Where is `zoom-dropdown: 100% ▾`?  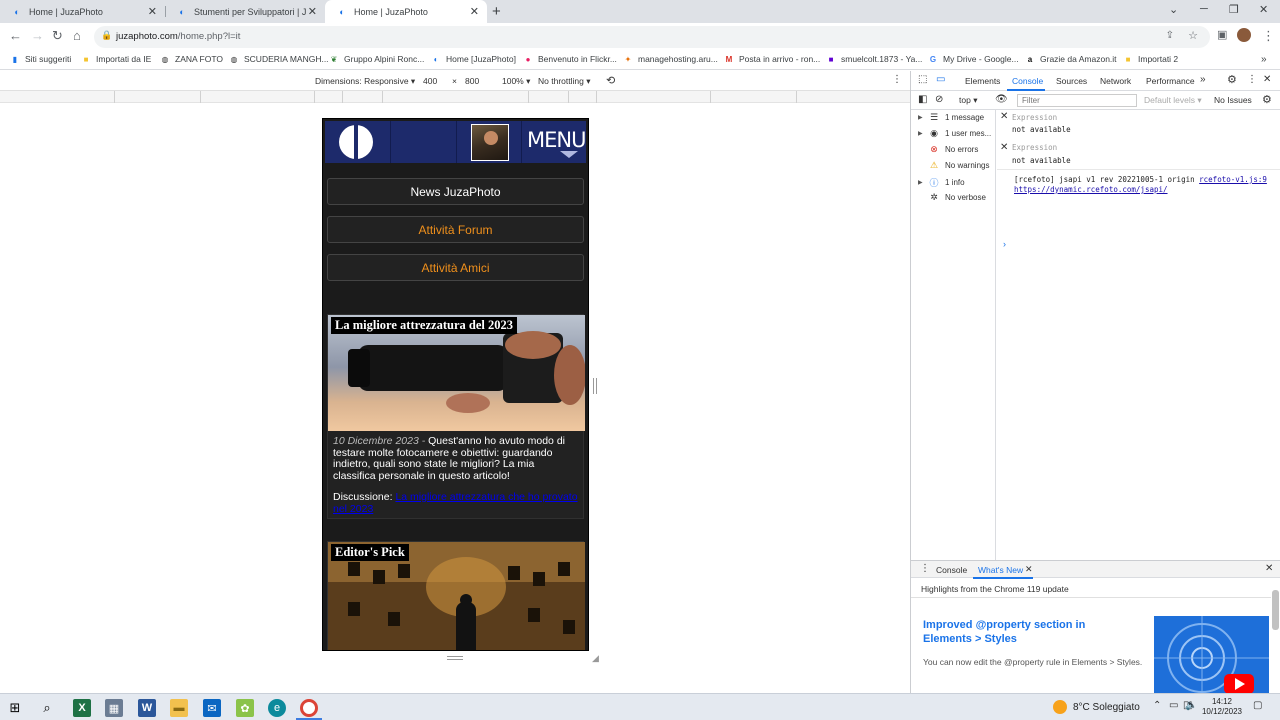
zoom-dropdown: 100% ▾ is located at coordinates (516, 81).